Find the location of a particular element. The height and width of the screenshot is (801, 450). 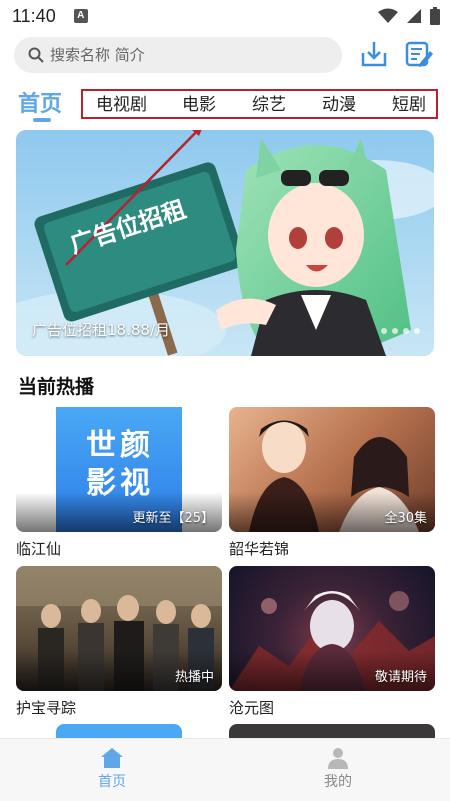

video-title: 临江仙 is located at coordinates (119, 548).